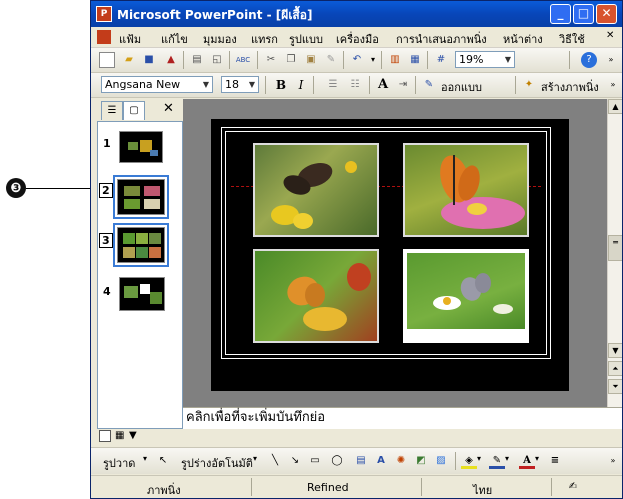 Image resolution: width=623 pixels, height=499 pixels. Describe the element at coordinates (157, 84) in the screenshot. I see `font-combo: Angsana New ▼` at that location.